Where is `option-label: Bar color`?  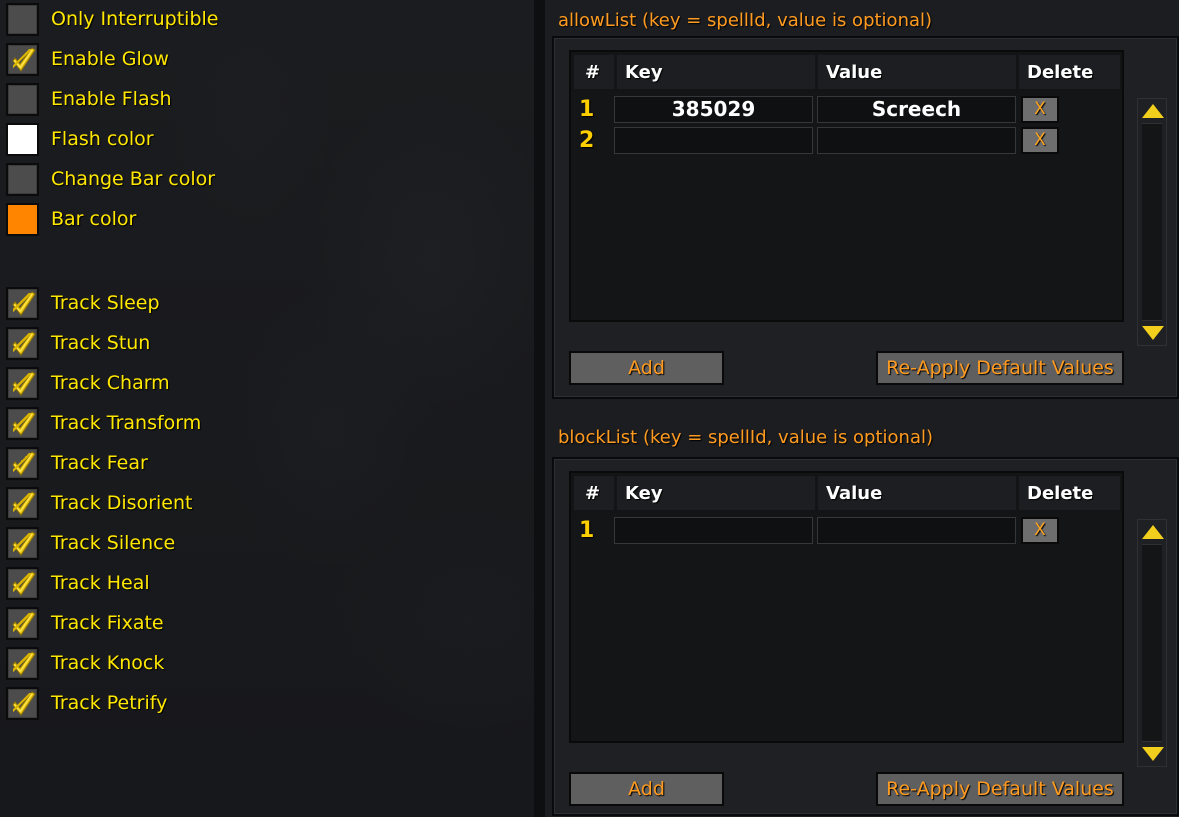
option-label: Bar color is located at coordinates (94, 219).